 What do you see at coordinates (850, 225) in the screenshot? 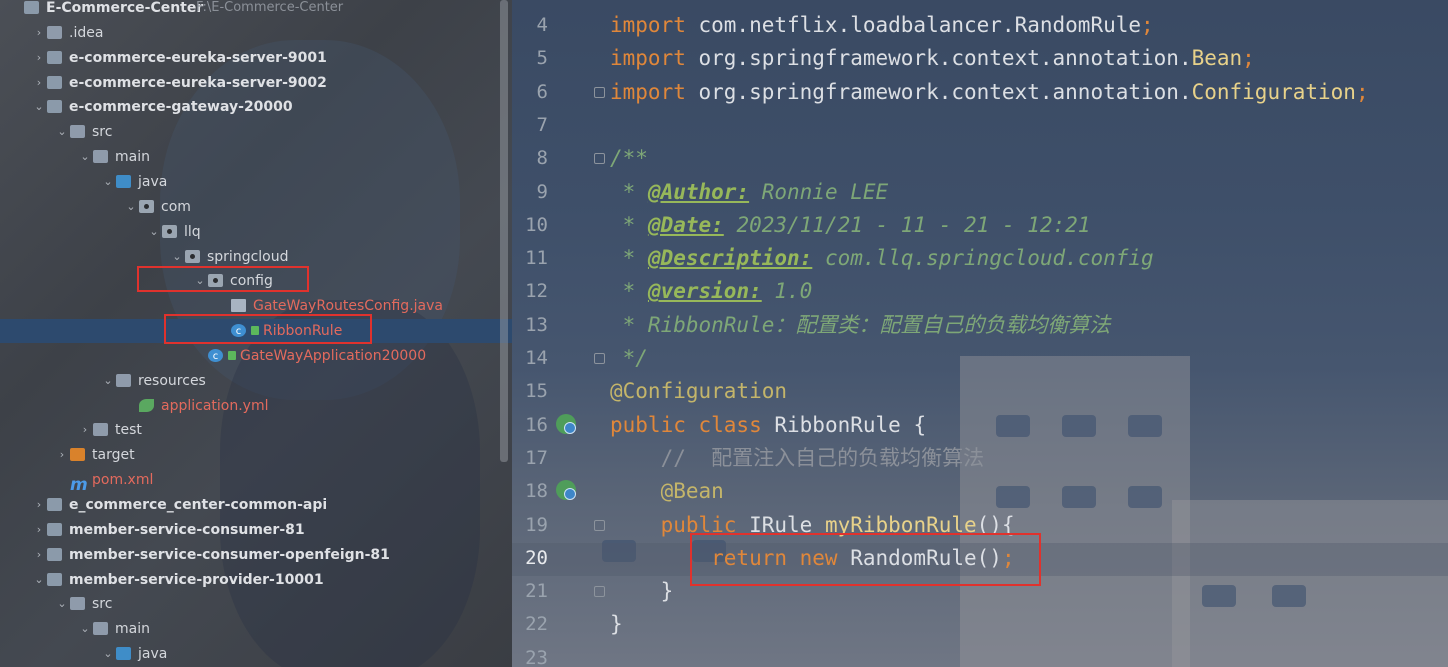
I see `code-line: * @Date: 2023/11/21 - 11 - 21 - 12:21` at bounding box center [850, 225].